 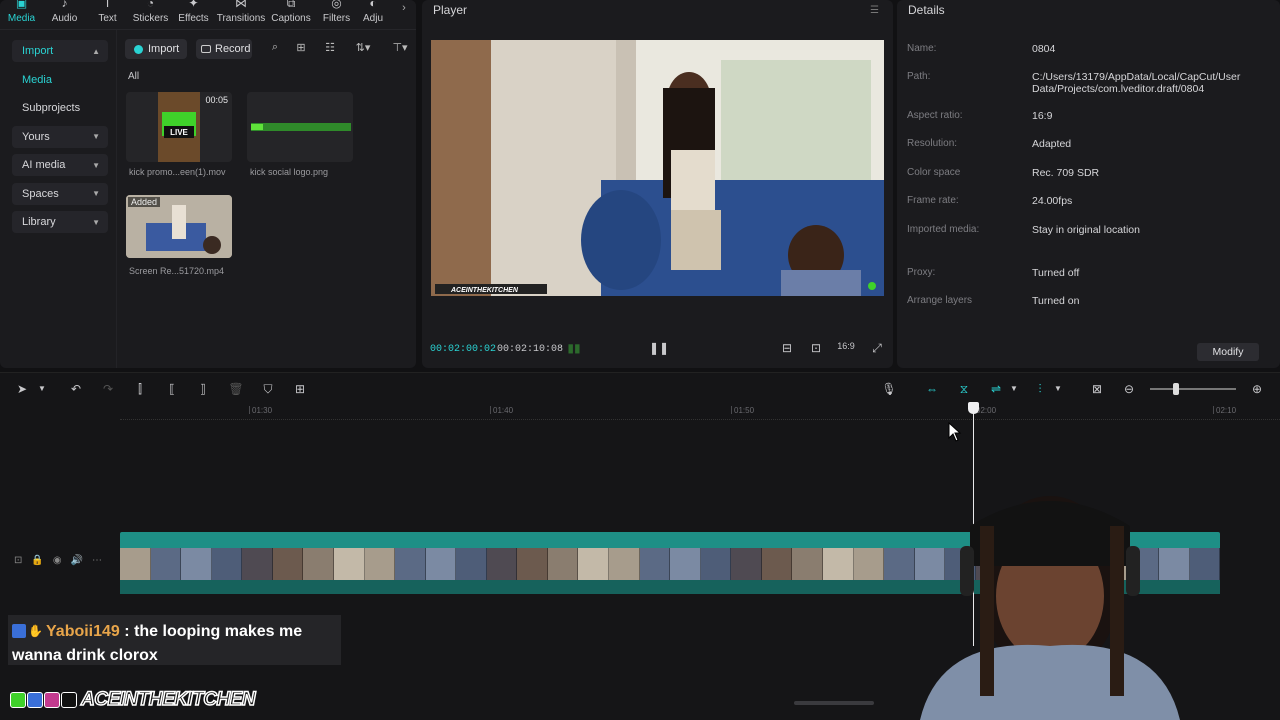 What do you see at coordinates (268, 389) in the screenshot?
I see `marker-icon: ⛉` at bounding box center [268, 389].